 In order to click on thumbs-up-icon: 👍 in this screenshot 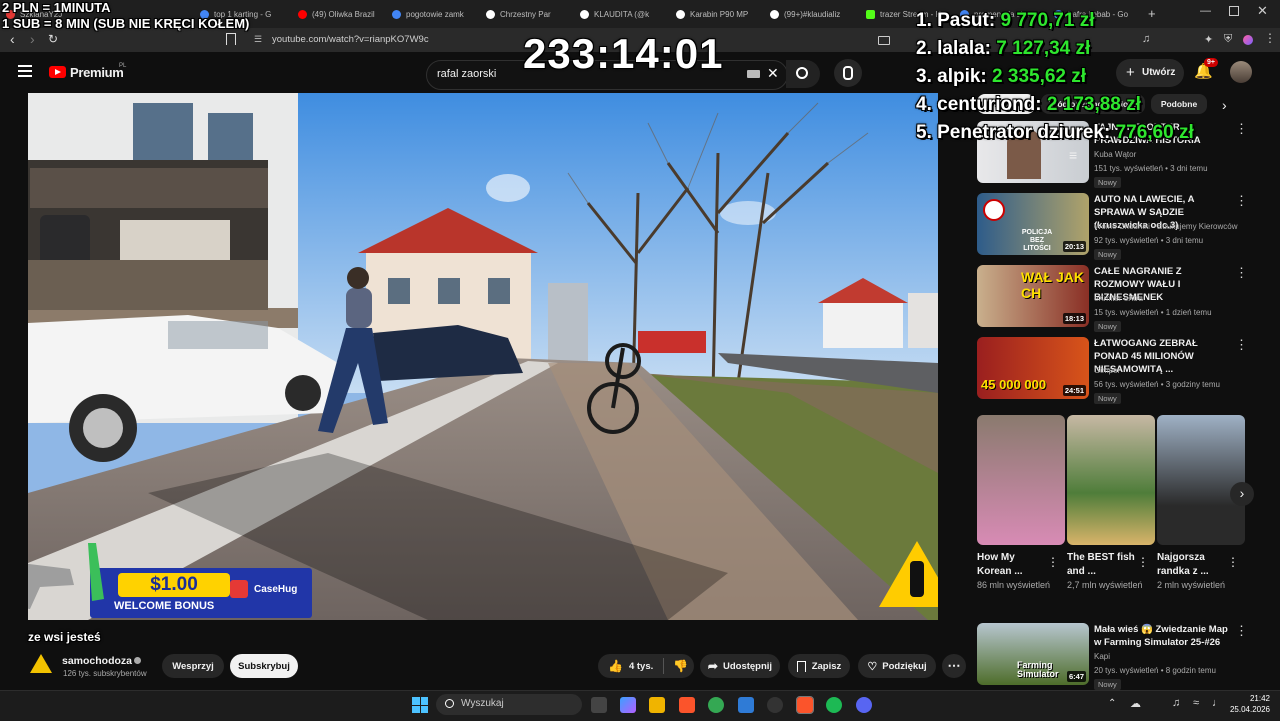, I will do `click(615, 666)`.